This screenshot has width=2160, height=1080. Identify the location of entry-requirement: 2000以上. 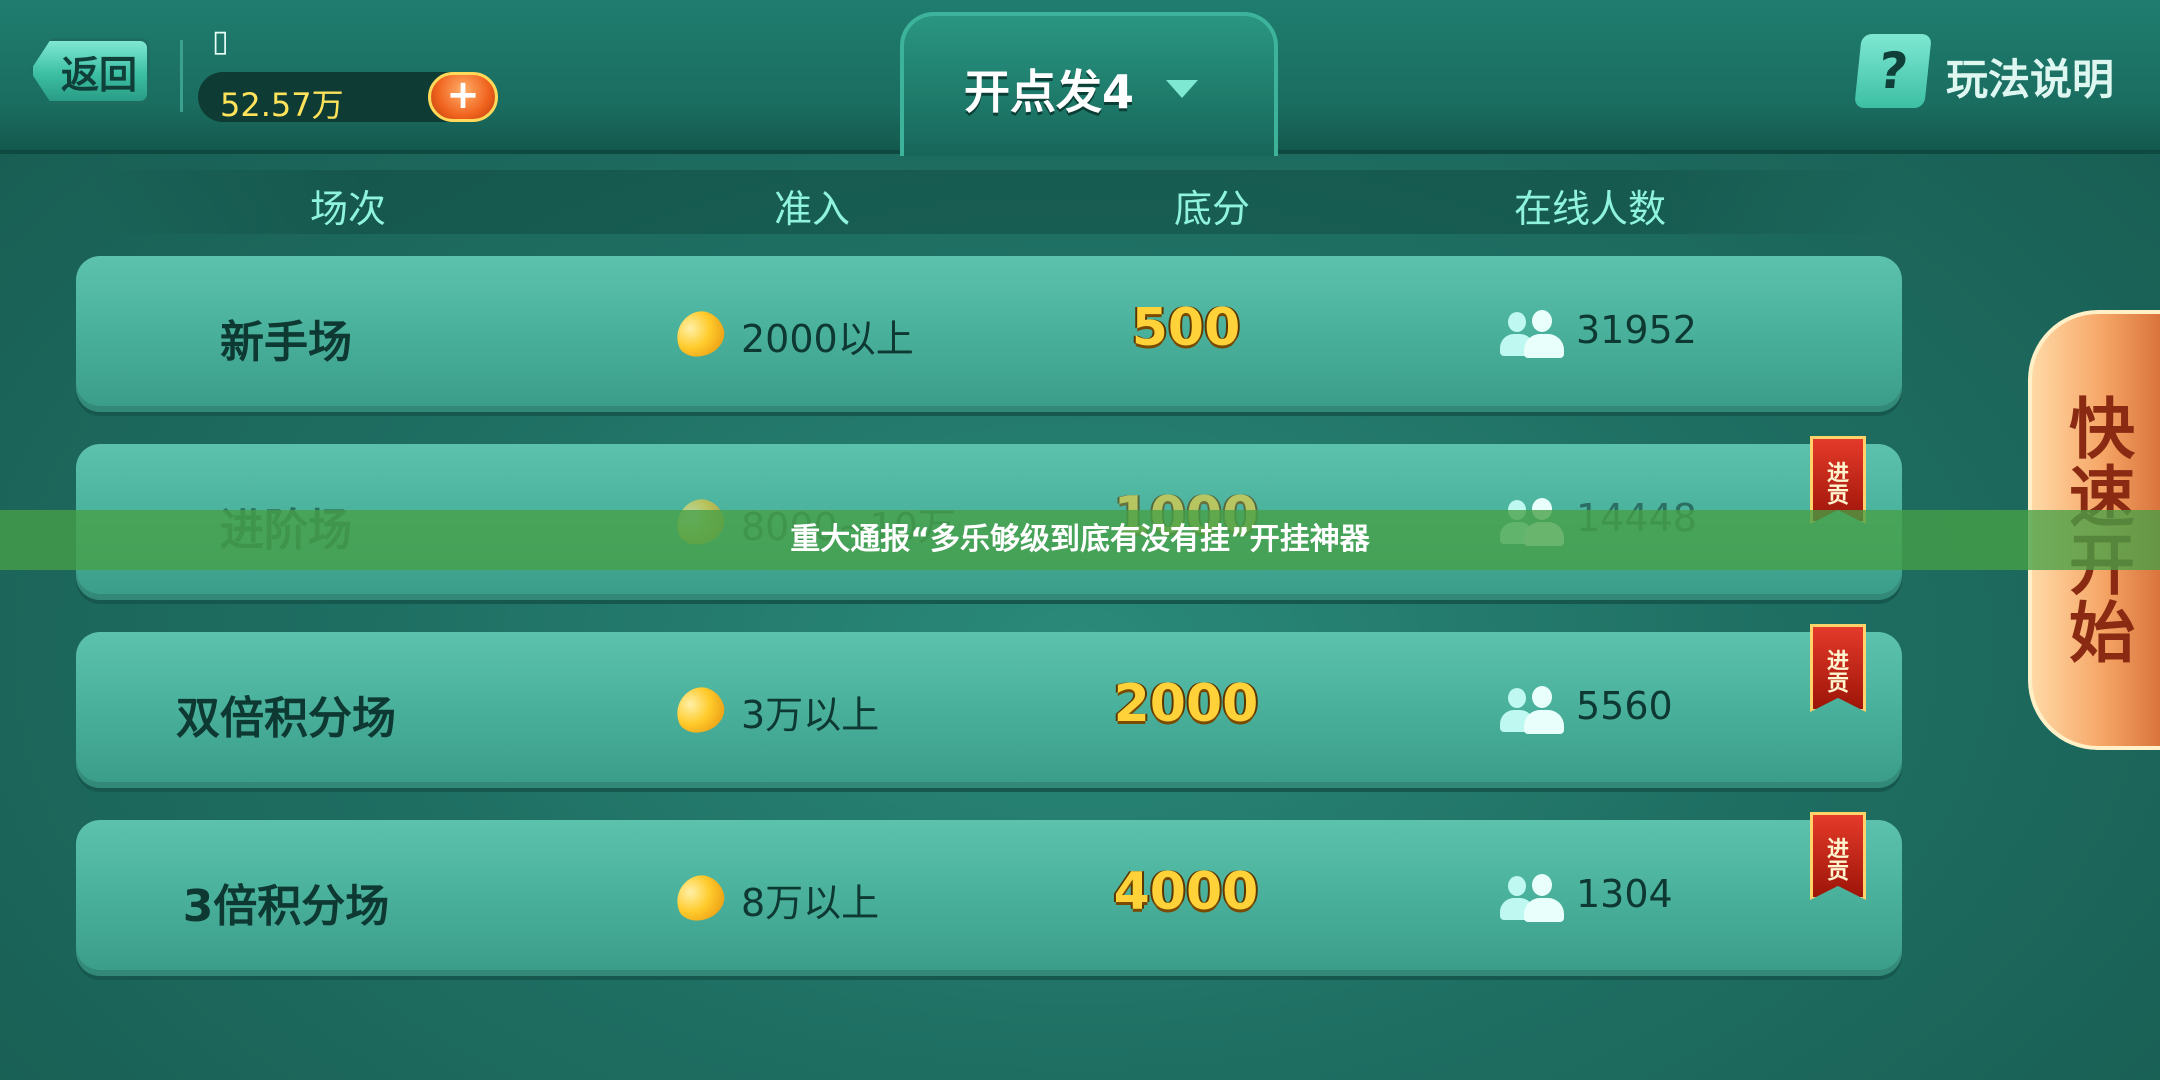
(827, 339).